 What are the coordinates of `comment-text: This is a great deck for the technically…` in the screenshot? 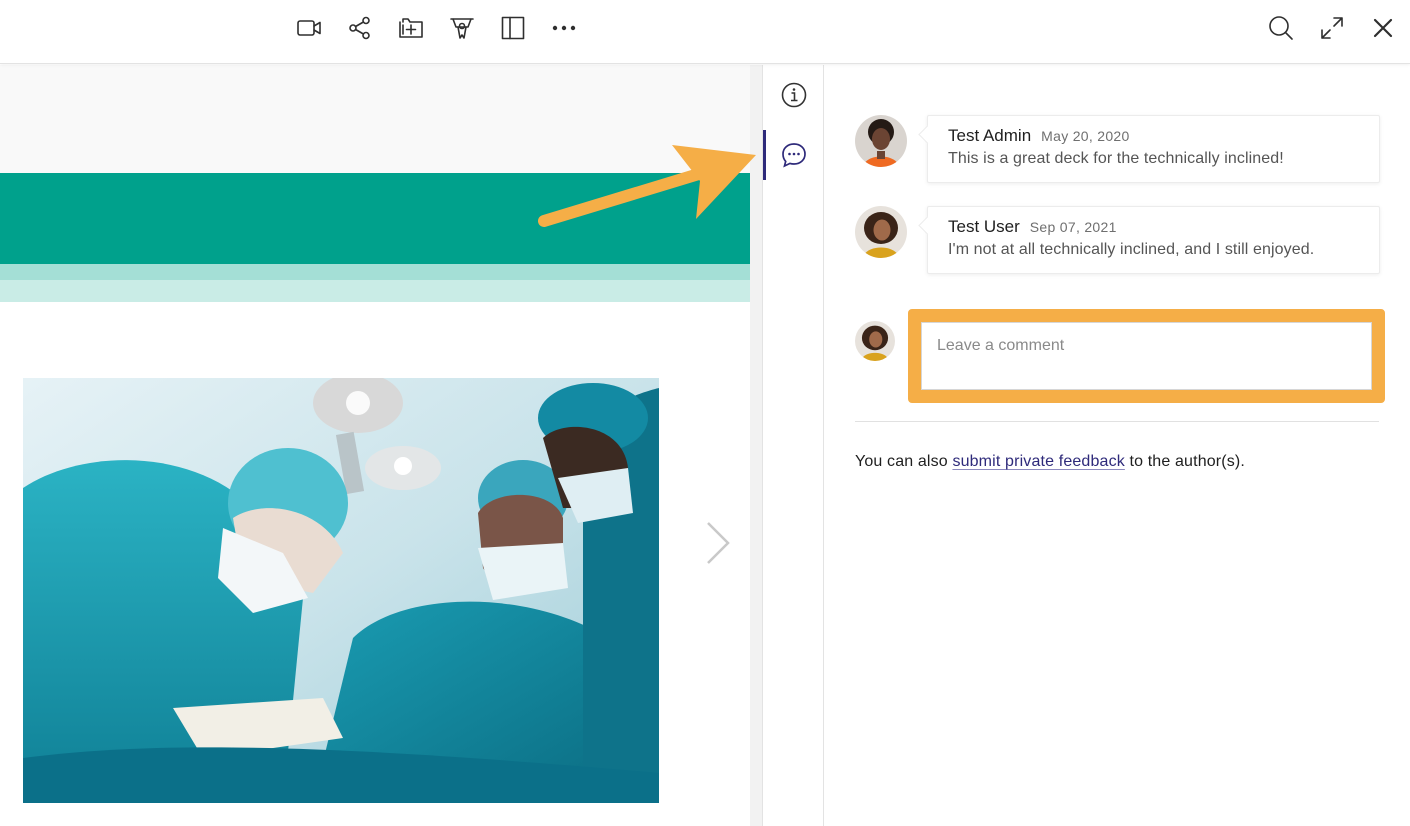 It's located at (1116, 158).